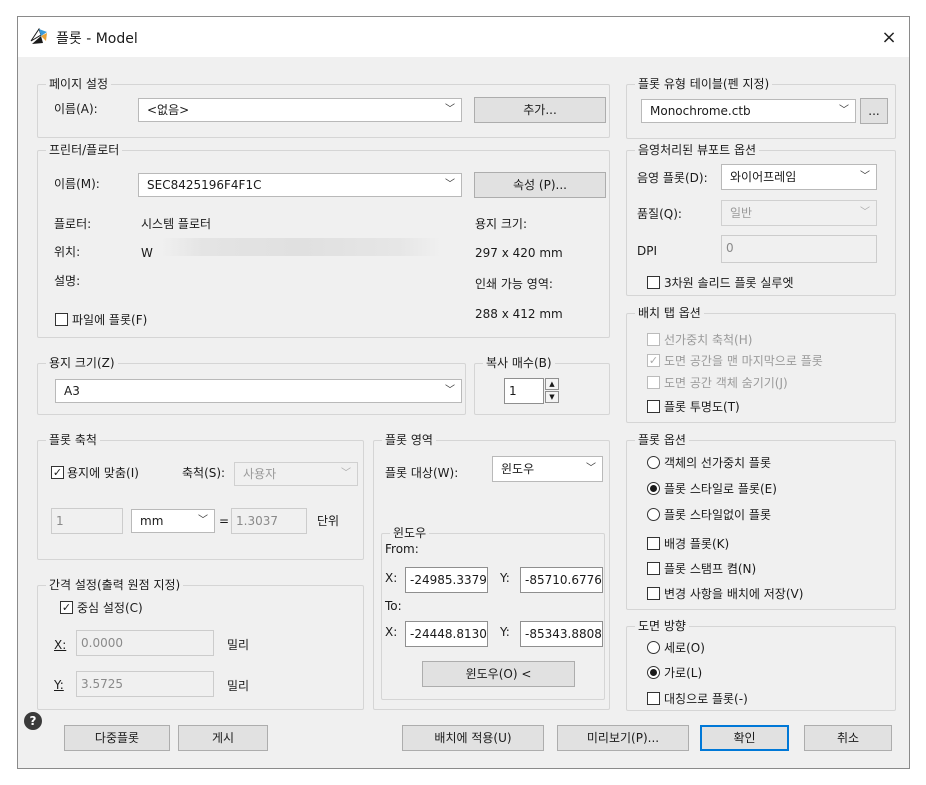 The height and width of the screenshot is (785, 926). I want to click on lineweight-scale-checkbox, so click(653, 339).